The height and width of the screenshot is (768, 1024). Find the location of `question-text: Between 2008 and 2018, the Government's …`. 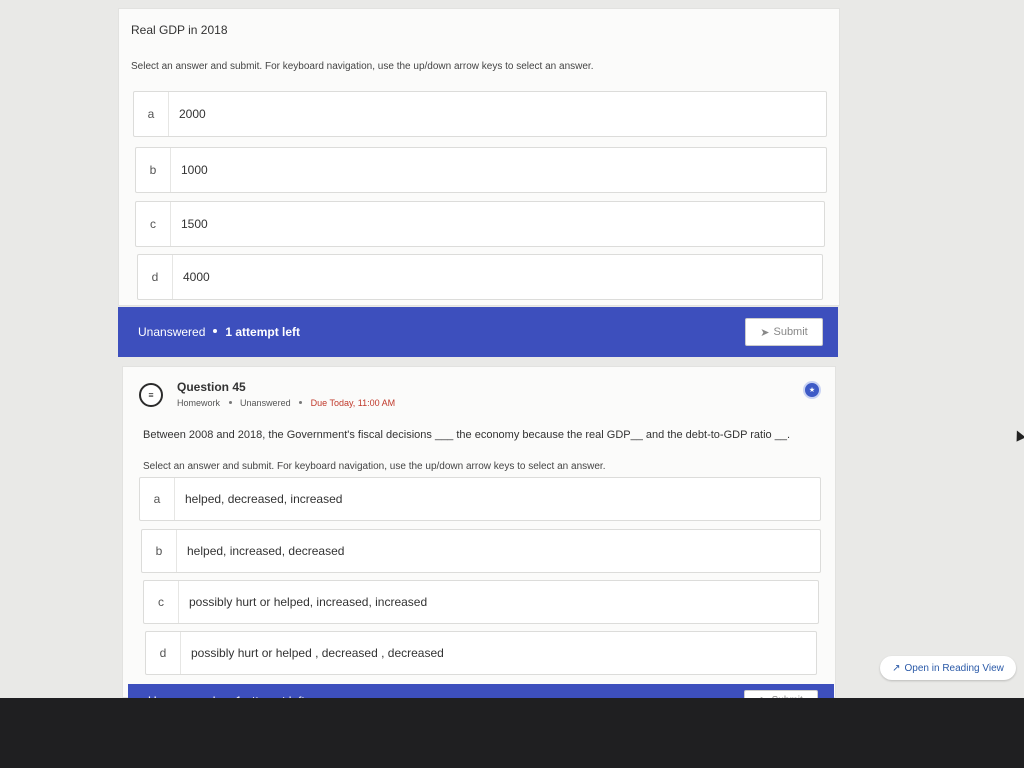

question-text: Between 2008 and 2018, the Government's … is located at coordinates (467, 435).